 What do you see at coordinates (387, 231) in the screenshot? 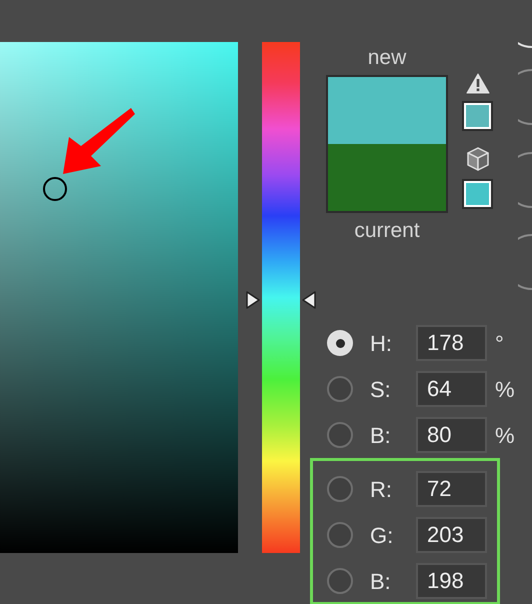
I see `current-label: current` at bounding box center [387, 231].